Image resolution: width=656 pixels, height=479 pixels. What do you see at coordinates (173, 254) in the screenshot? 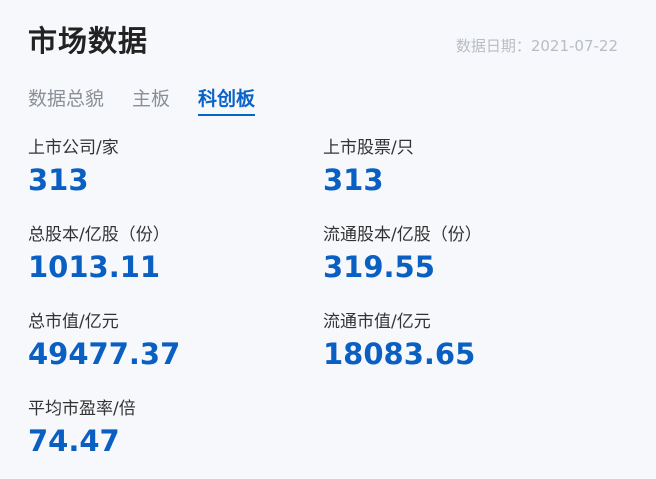
I see `stat-total-shares: 总股本/亿股（份） 1013.11` at bounding box center [173, 254].